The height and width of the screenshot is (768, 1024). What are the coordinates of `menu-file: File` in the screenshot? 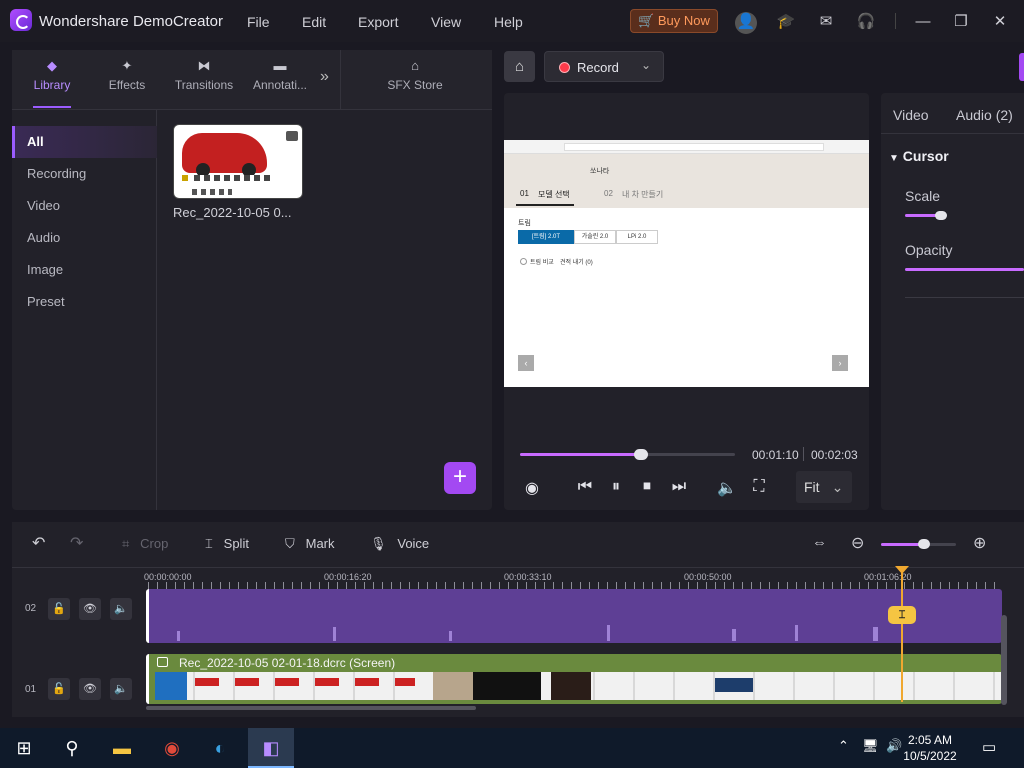 It's located at (258, 22).